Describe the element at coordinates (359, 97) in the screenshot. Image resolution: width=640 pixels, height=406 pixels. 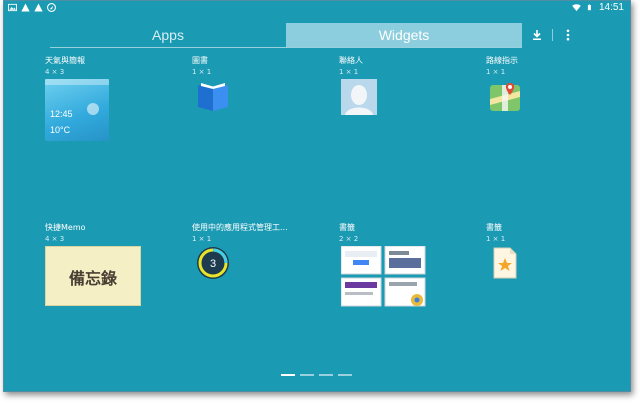
I see `contact-icon` at that location.